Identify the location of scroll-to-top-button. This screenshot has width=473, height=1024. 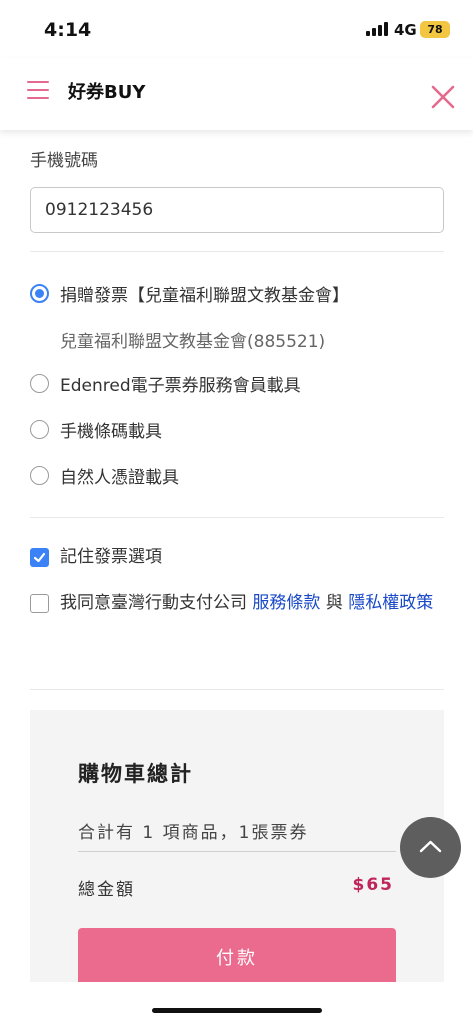
(430, 847).